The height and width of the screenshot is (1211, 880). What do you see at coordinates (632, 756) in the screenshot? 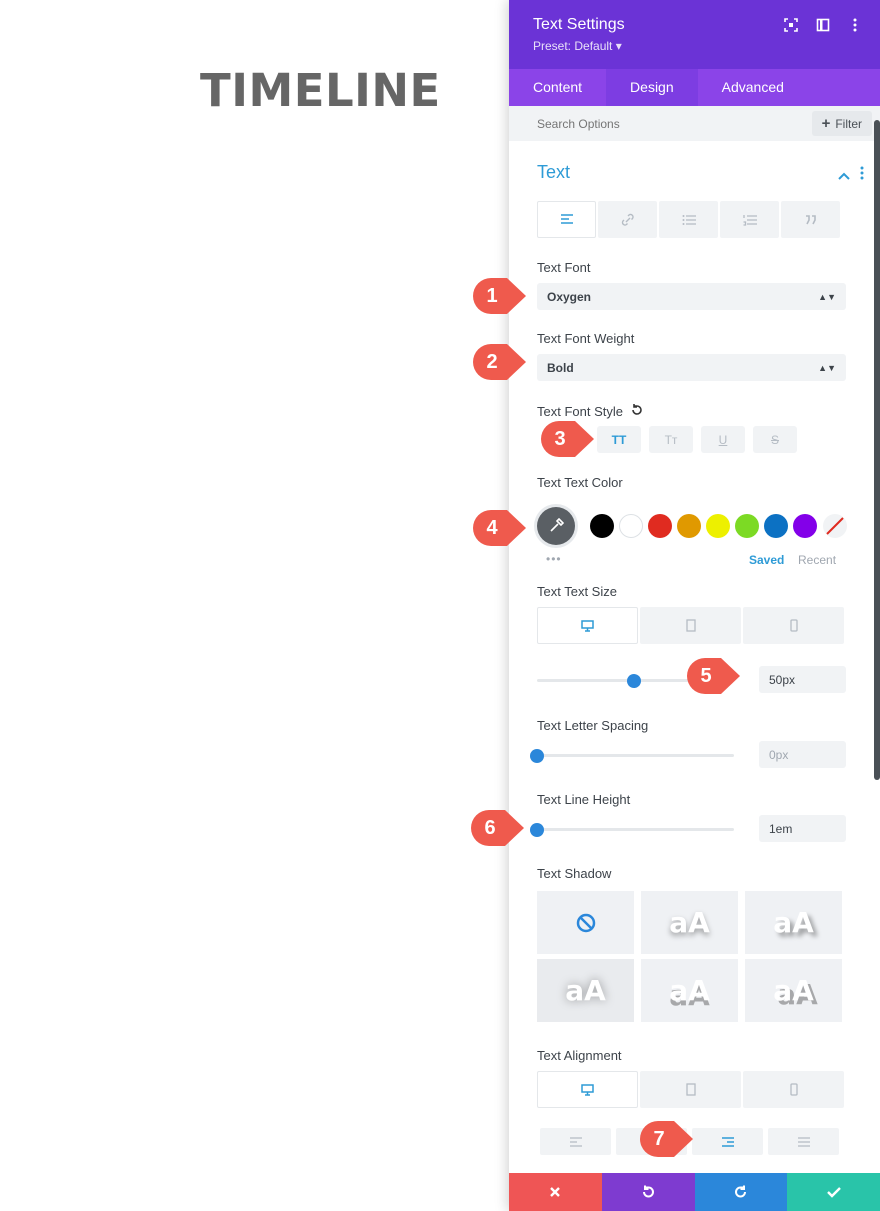
I see `letter-spacing-slider` at bounding box center [632, 756].